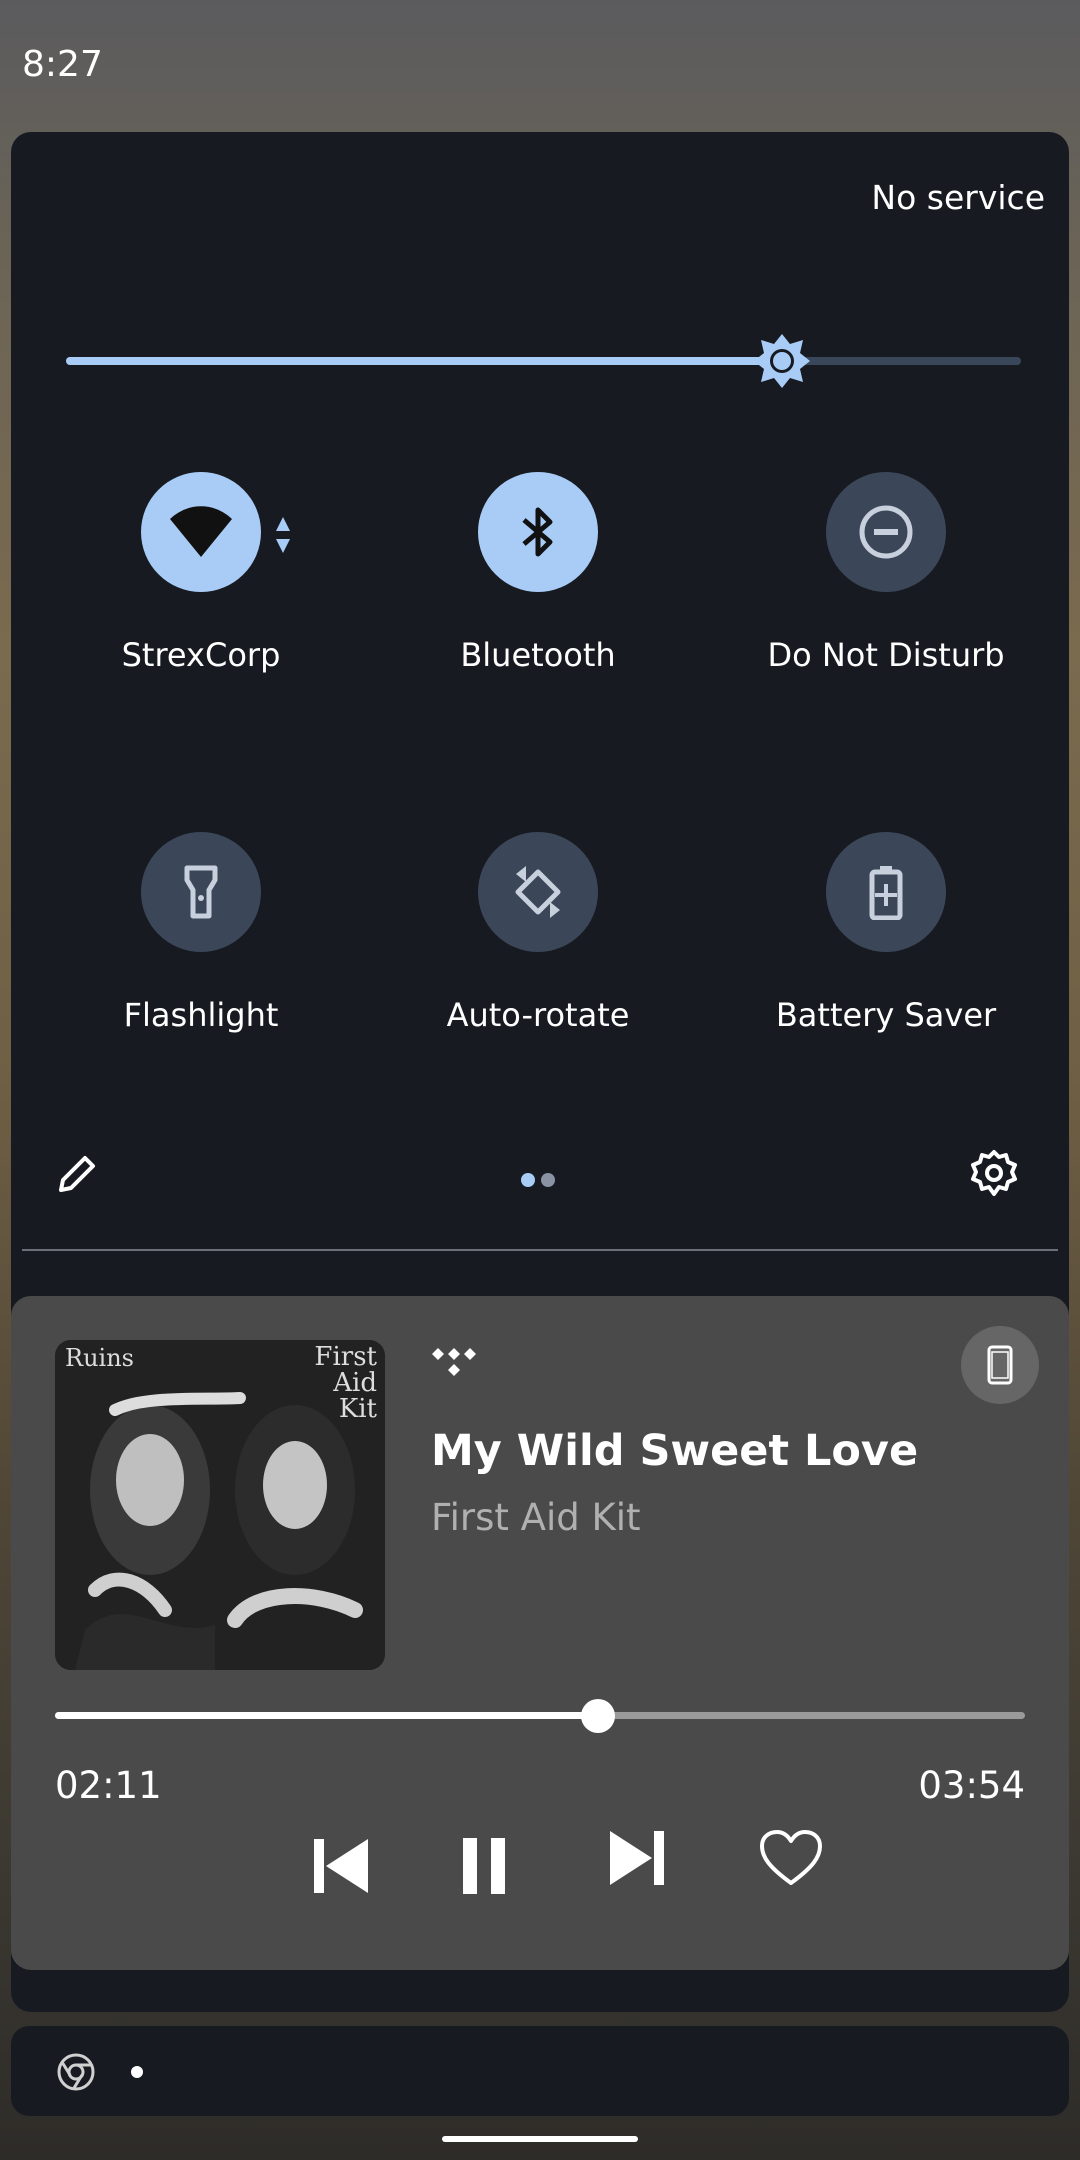  What do you see at coordinates (538, 1015) in the screenshot?
I see `tile-label: Auto-rotate` at bounding box center [538, 1015].